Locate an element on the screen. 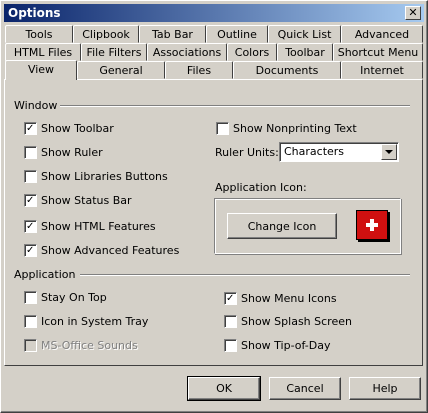  checkbox-label-icon-in-system-tray: Icon in System Tray is located at coordinates (95, 321).